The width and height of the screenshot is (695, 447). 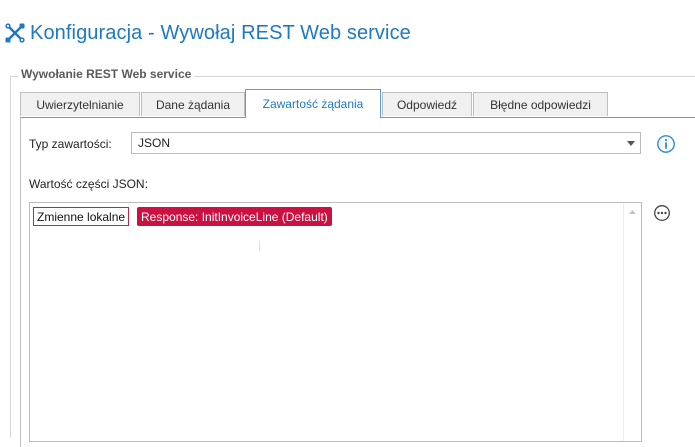 I want to click on group-label: Wywołanie REST Web service, so click(x=106, y=74).